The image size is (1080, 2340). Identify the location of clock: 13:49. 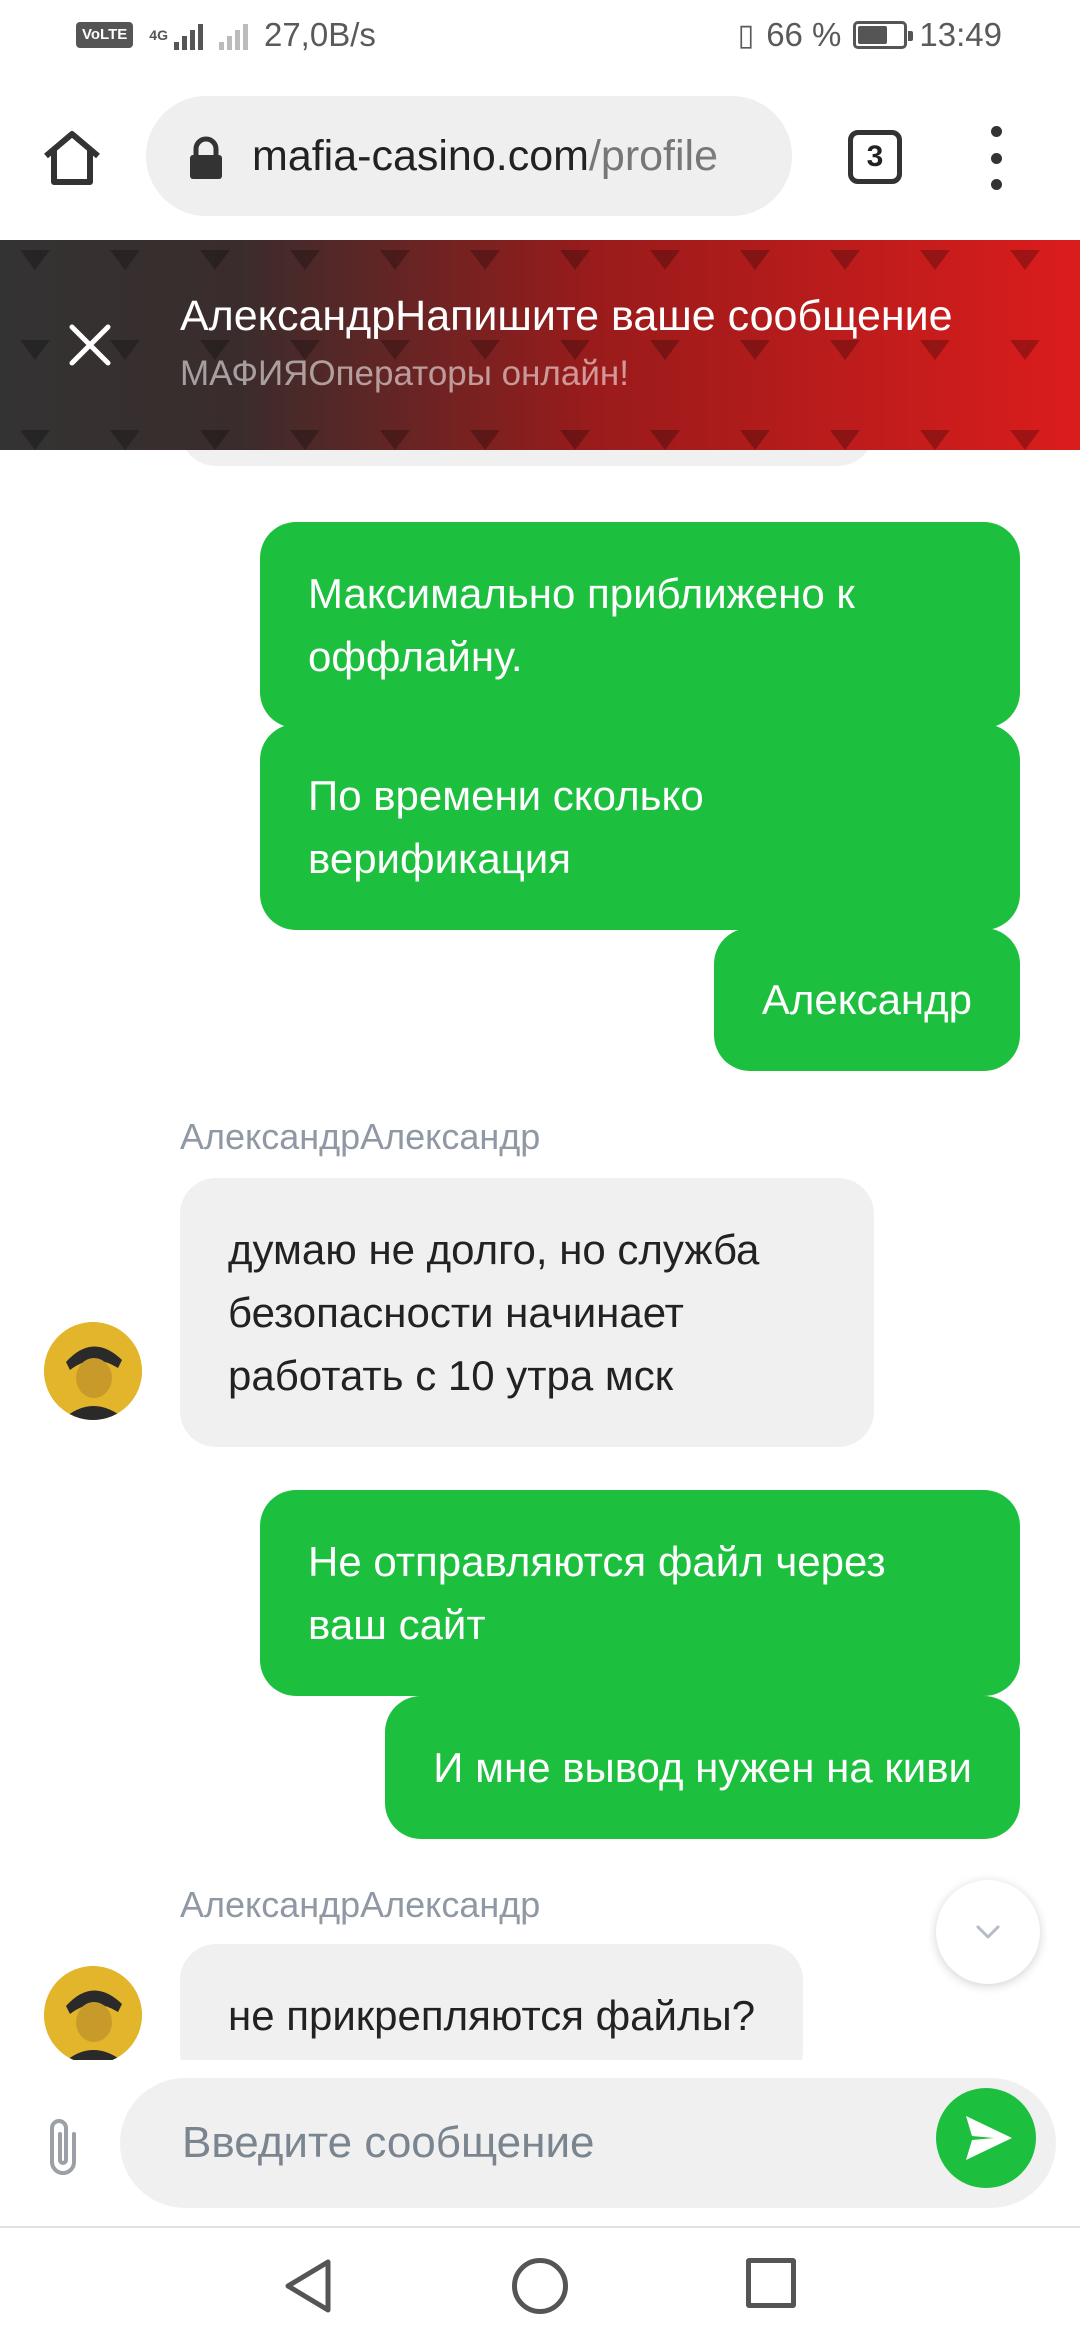
(960, 34).